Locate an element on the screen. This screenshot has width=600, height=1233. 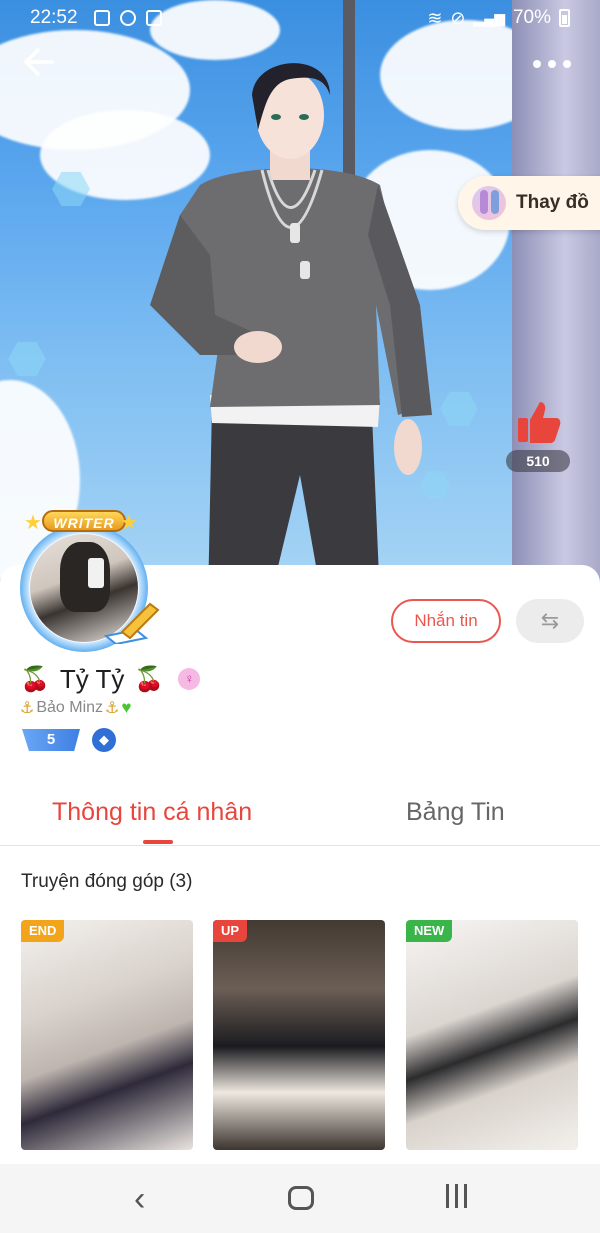
more-options-button is located at coordinates (552, 64).